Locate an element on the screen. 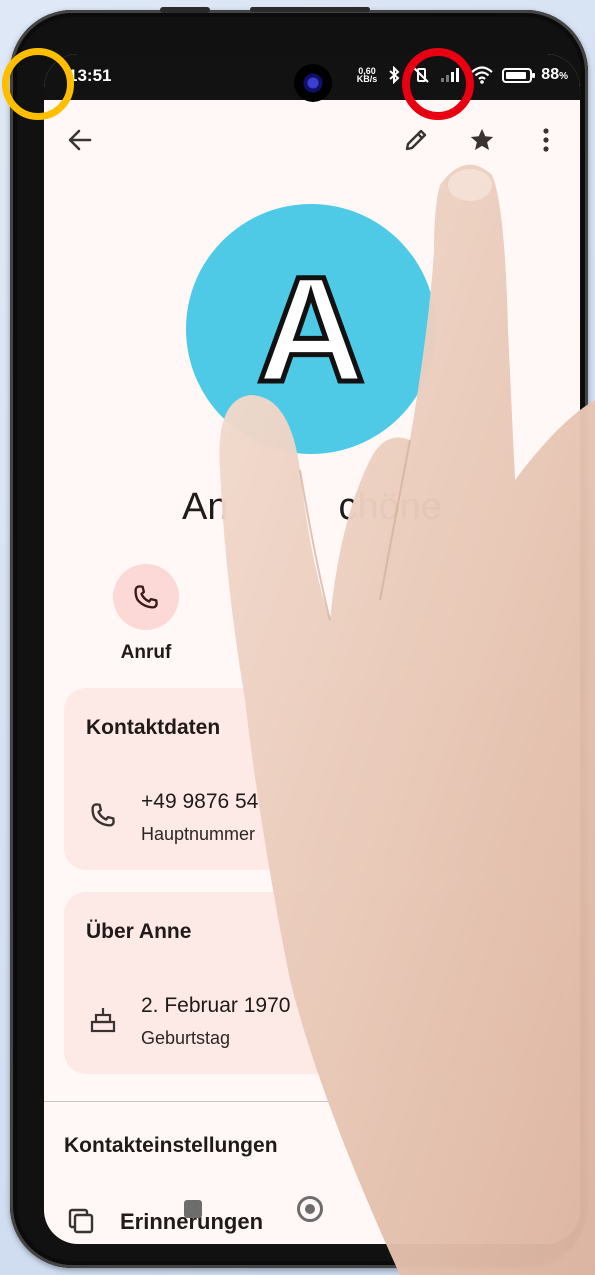 The image size is (595, 1275). reminders-icon is located at coordinates (81, 1221).